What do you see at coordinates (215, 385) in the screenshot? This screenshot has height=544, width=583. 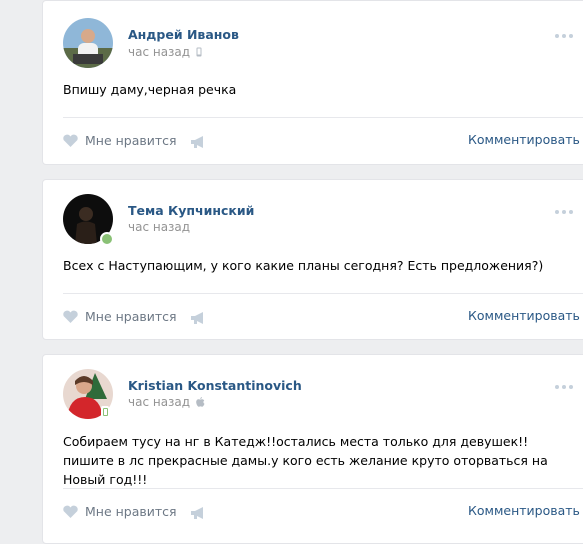 I see `author-name-link: Kristian Konstantinovich` at bounding box center [215, 385].